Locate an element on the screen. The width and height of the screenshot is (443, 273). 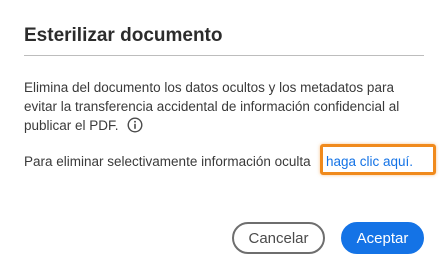
title-divider is located at coordinates (224, 55).